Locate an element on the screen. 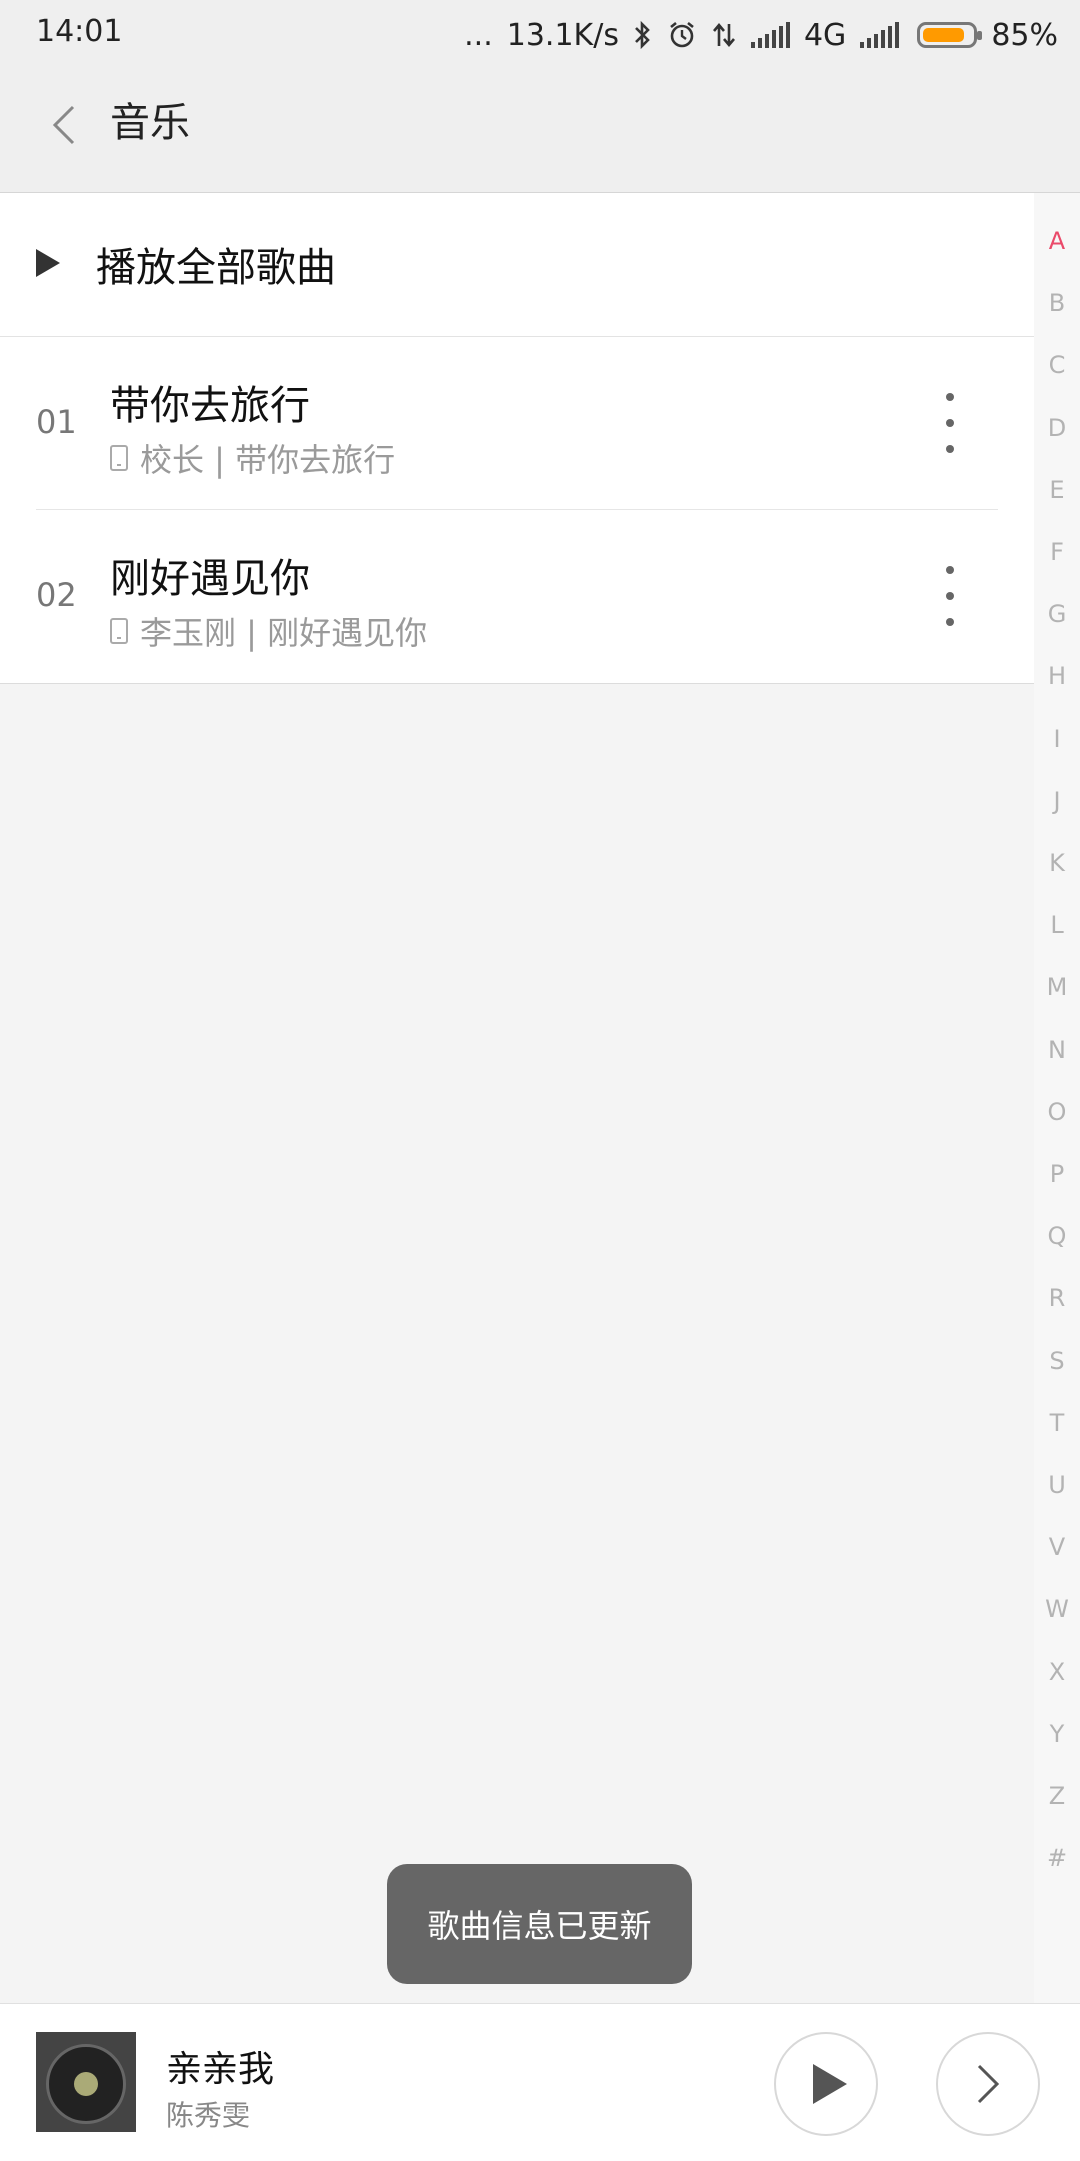 The height and width of the screenshot is (2161, 1080). index-letter-d: D is located at coordinates (1057, 428).